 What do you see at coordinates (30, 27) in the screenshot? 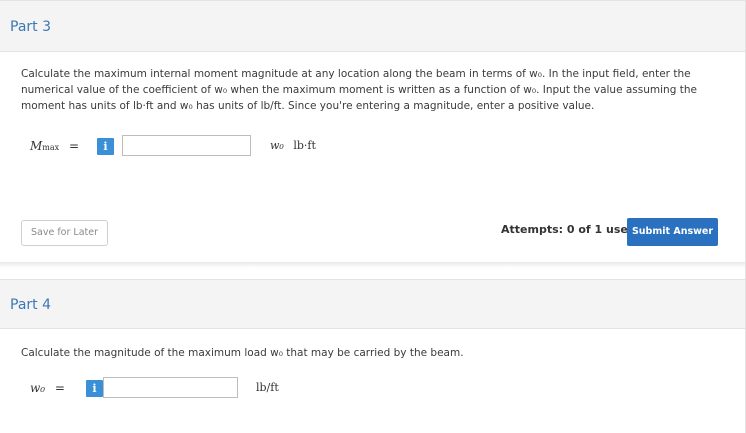
I see `part3-title: Part 3` at bounding box center [30, 27].